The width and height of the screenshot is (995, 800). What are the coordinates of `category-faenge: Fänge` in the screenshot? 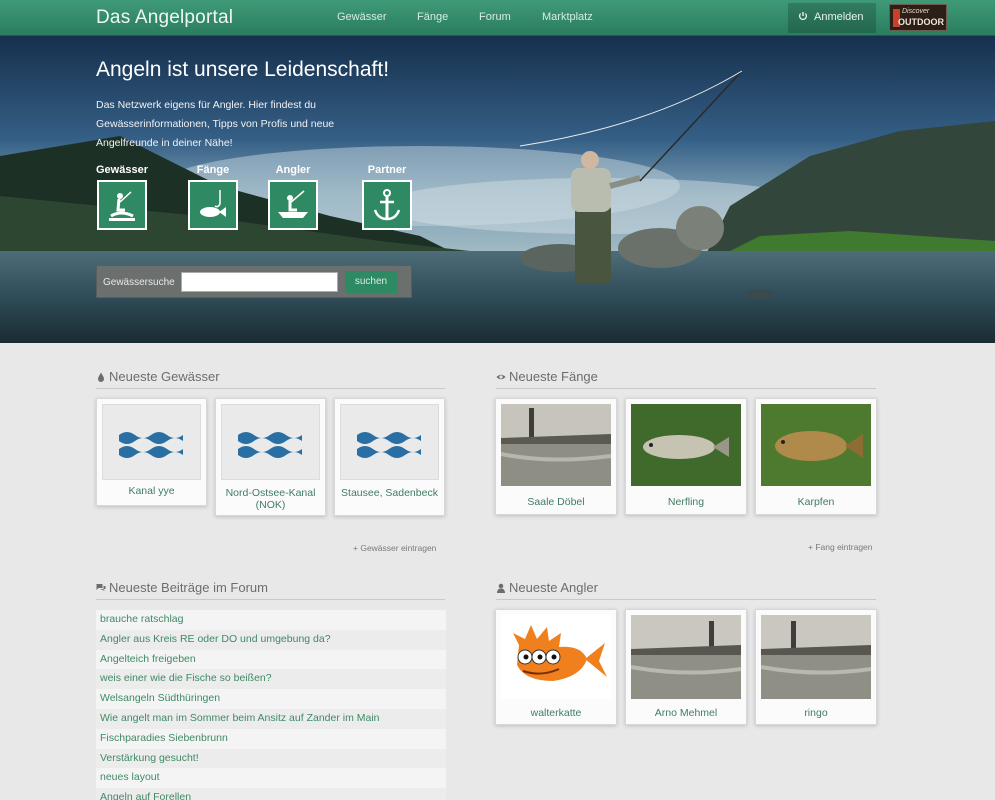 It's located at (213, 197).